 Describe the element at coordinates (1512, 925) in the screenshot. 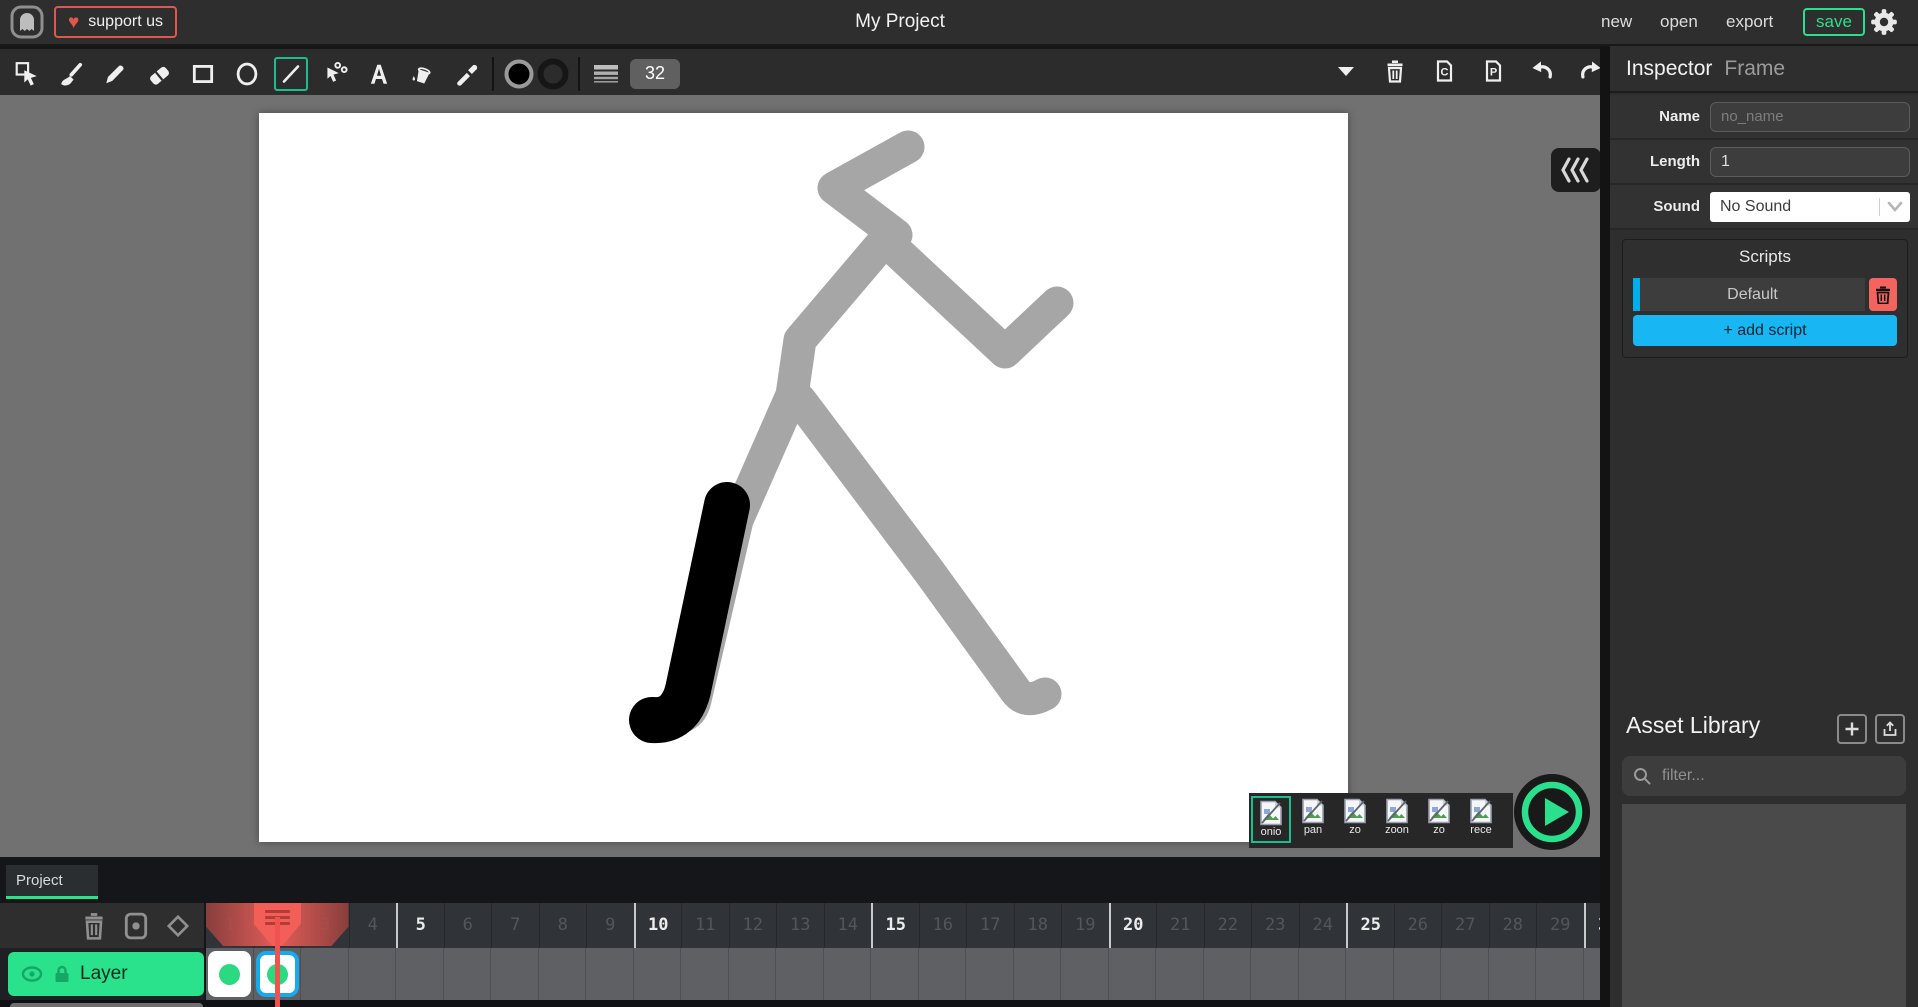

I see `frame-number-28: 28` at that location.